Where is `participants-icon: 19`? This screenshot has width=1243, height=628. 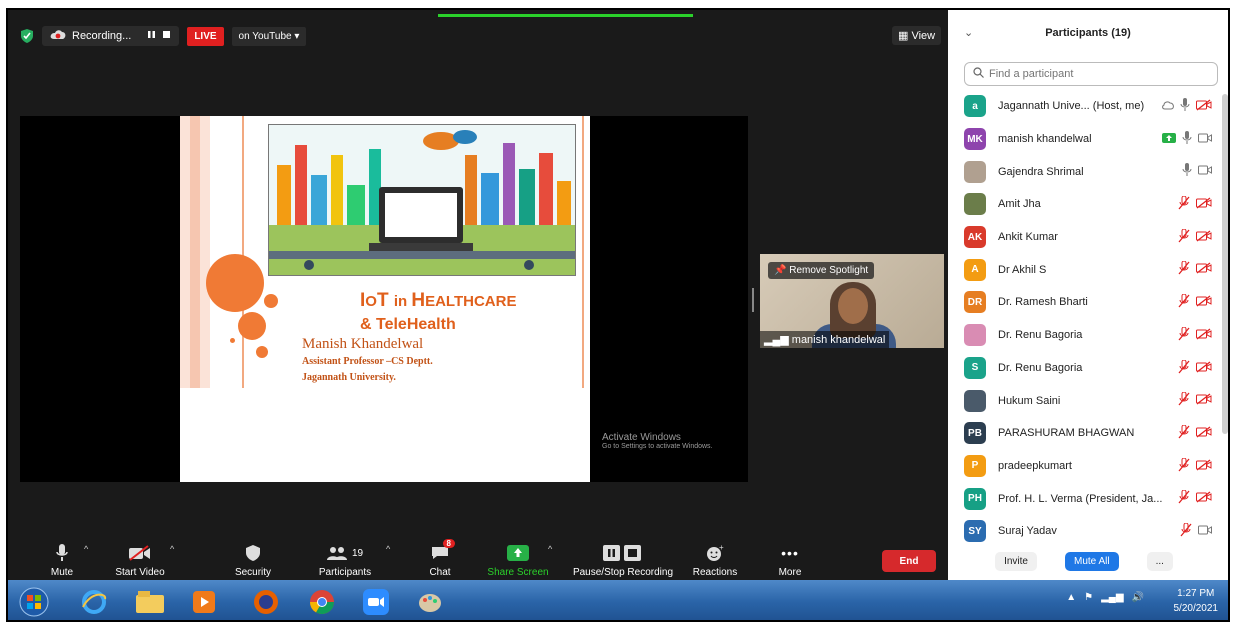
participants-icon: 19 is located at coordinates (344, 553).